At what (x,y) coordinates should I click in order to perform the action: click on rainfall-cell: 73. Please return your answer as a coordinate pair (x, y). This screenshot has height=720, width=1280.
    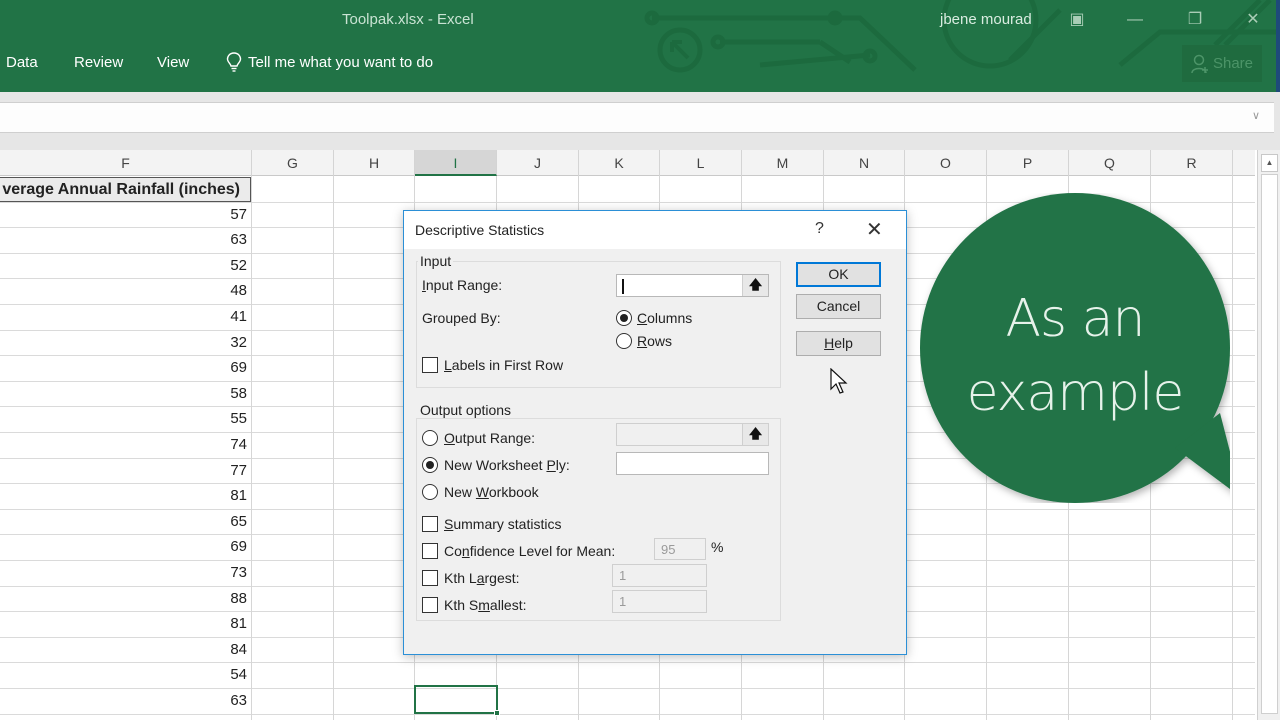
    Looking at the image, I should click on (125, 572).